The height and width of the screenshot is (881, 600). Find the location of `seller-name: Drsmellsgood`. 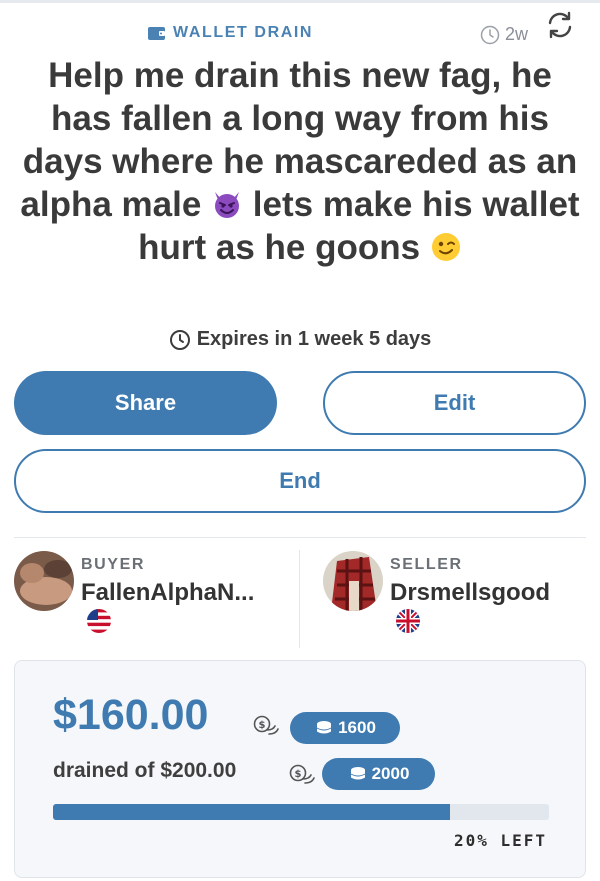

seller-name: Drsmellsgood is located at coordinates (470, 593).